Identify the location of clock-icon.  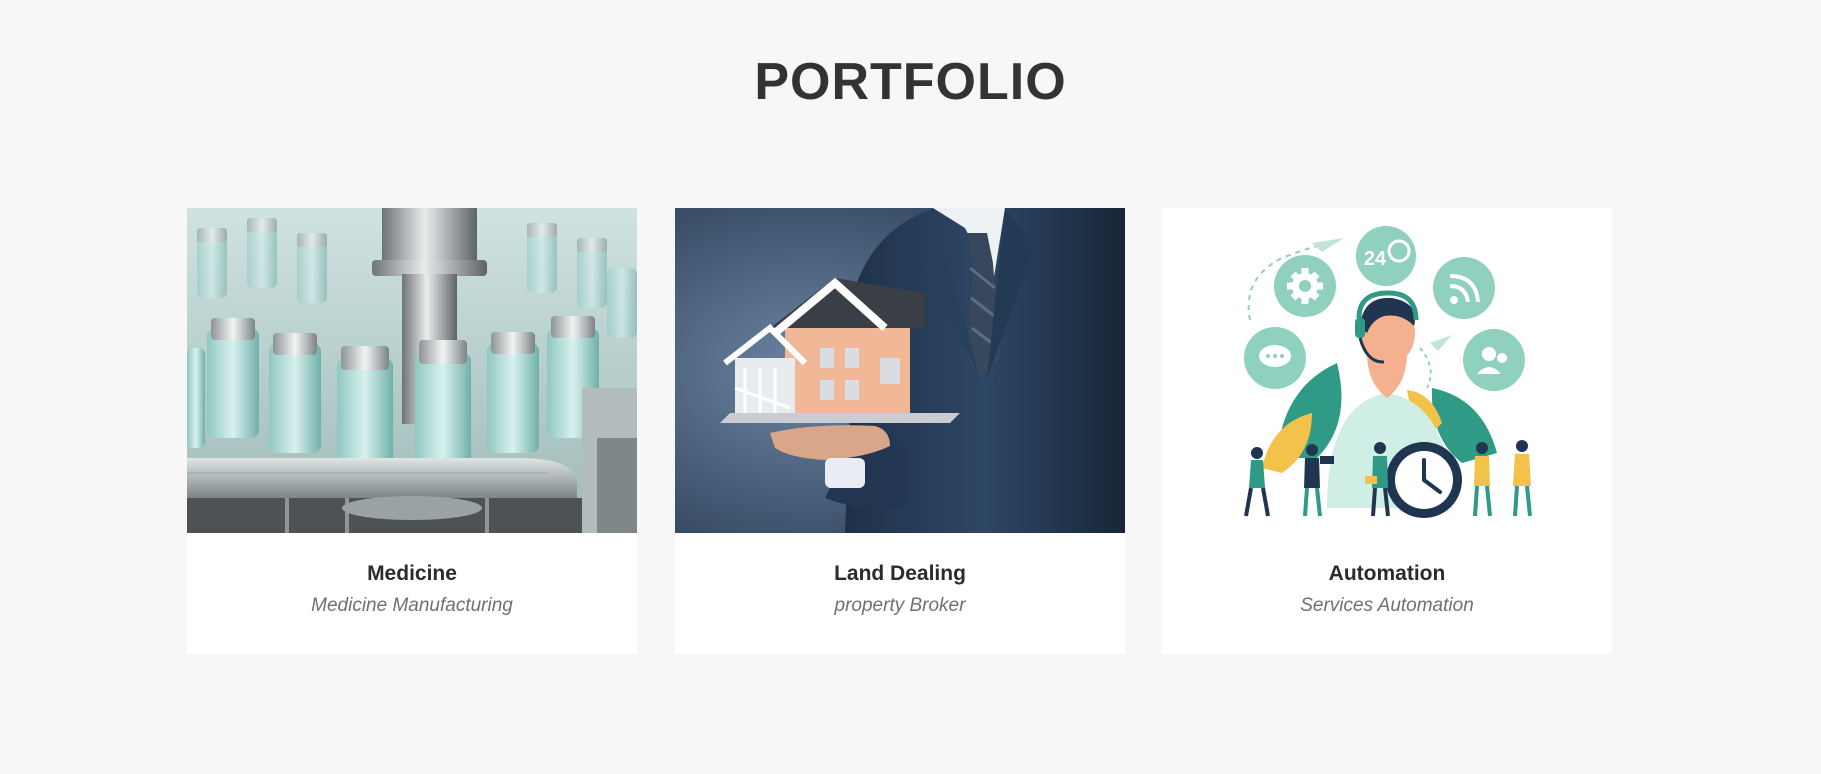
(1424, 480).